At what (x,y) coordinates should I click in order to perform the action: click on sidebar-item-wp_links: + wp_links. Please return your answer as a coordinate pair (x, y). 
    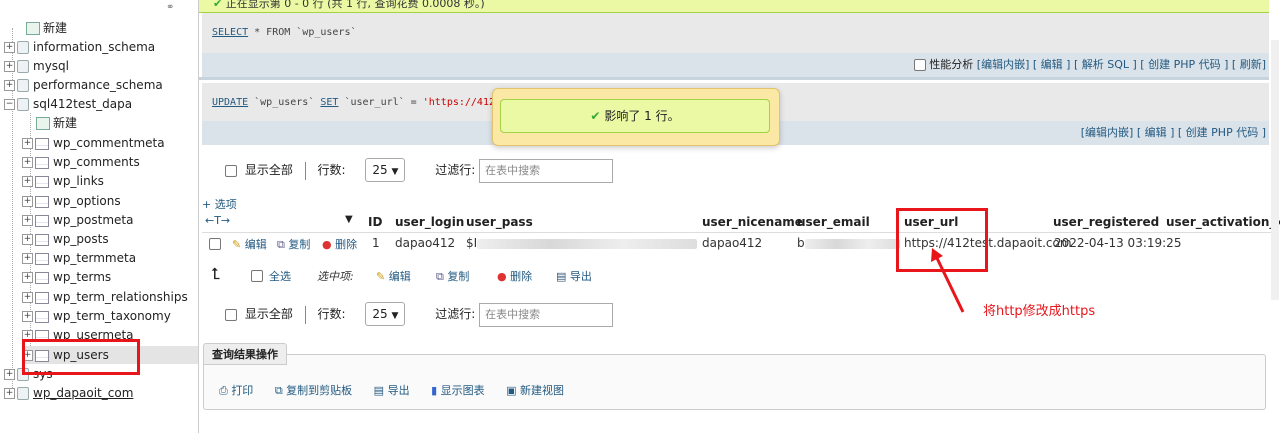
    Looking at the image, I should click on (63, 181).